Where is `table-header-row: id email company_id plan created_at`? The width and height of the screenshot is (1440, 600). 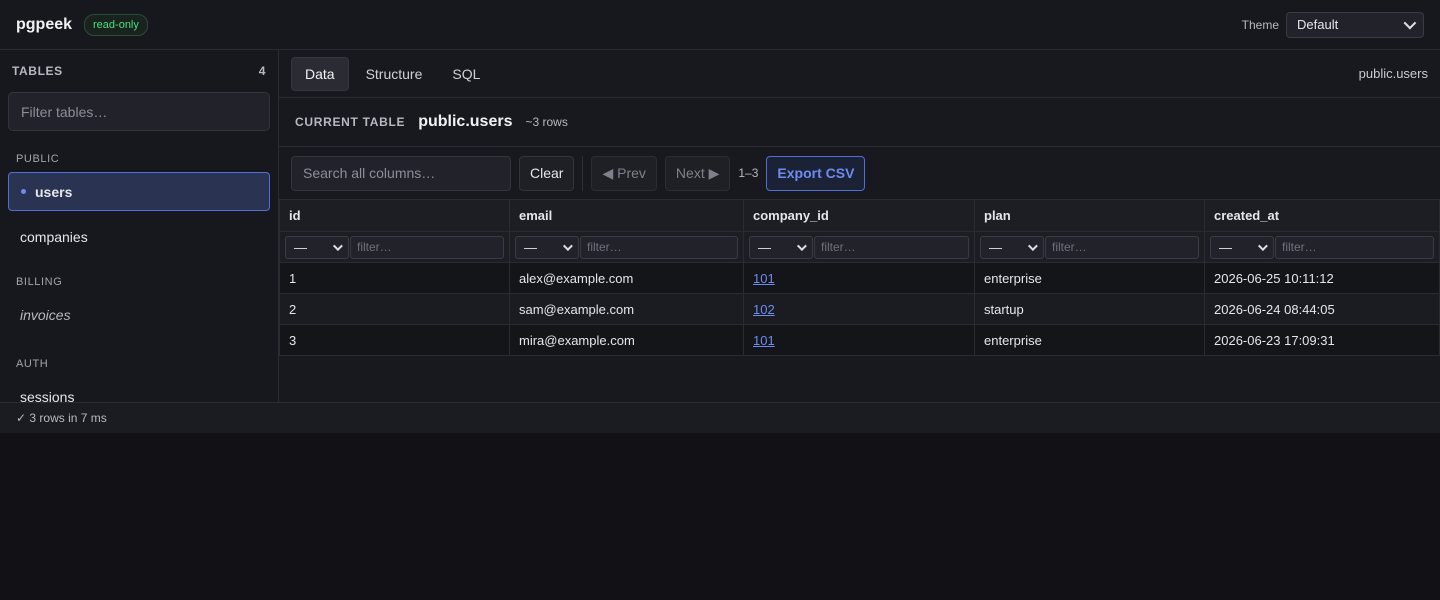 table-header-row: id email company_id plan created_at is located at coordinates (859, 215).